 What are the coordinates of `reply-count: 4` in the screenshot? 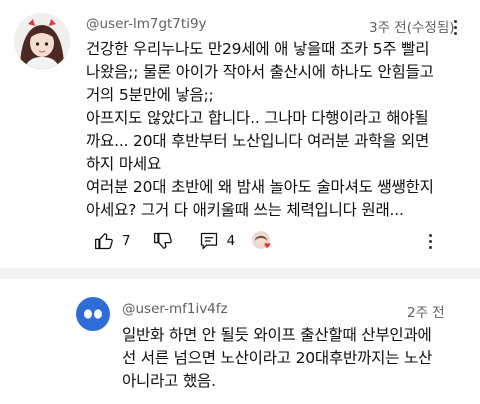 It's located at (231, 241).